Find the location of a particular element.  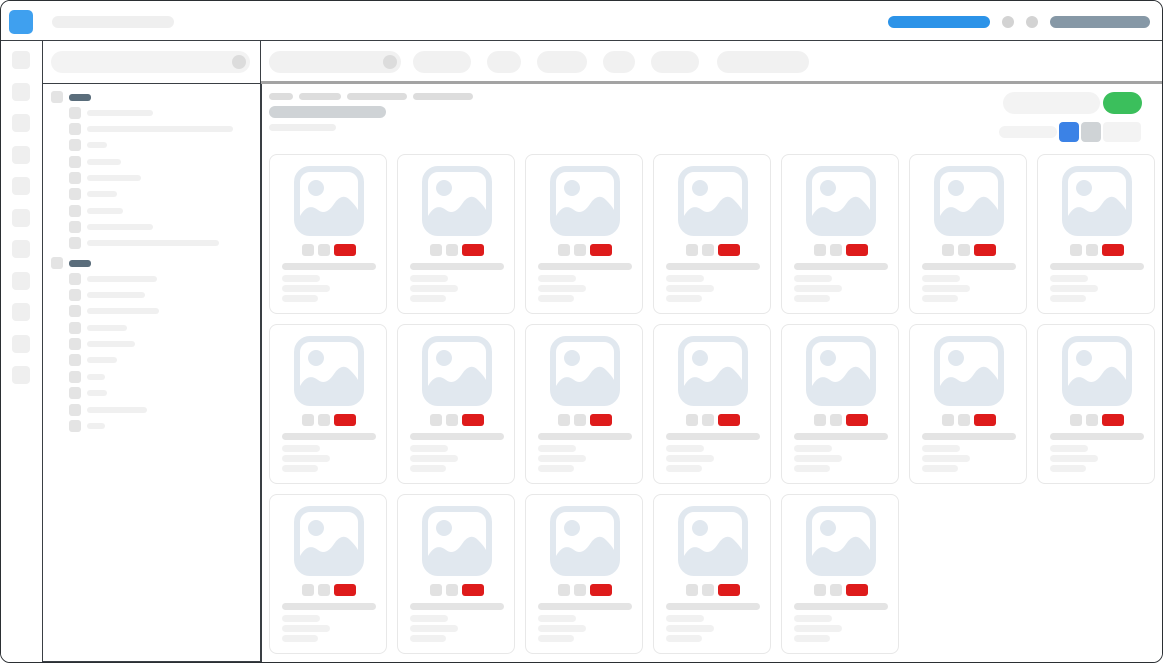

primary-action-button is located at coordinates (939, 22).